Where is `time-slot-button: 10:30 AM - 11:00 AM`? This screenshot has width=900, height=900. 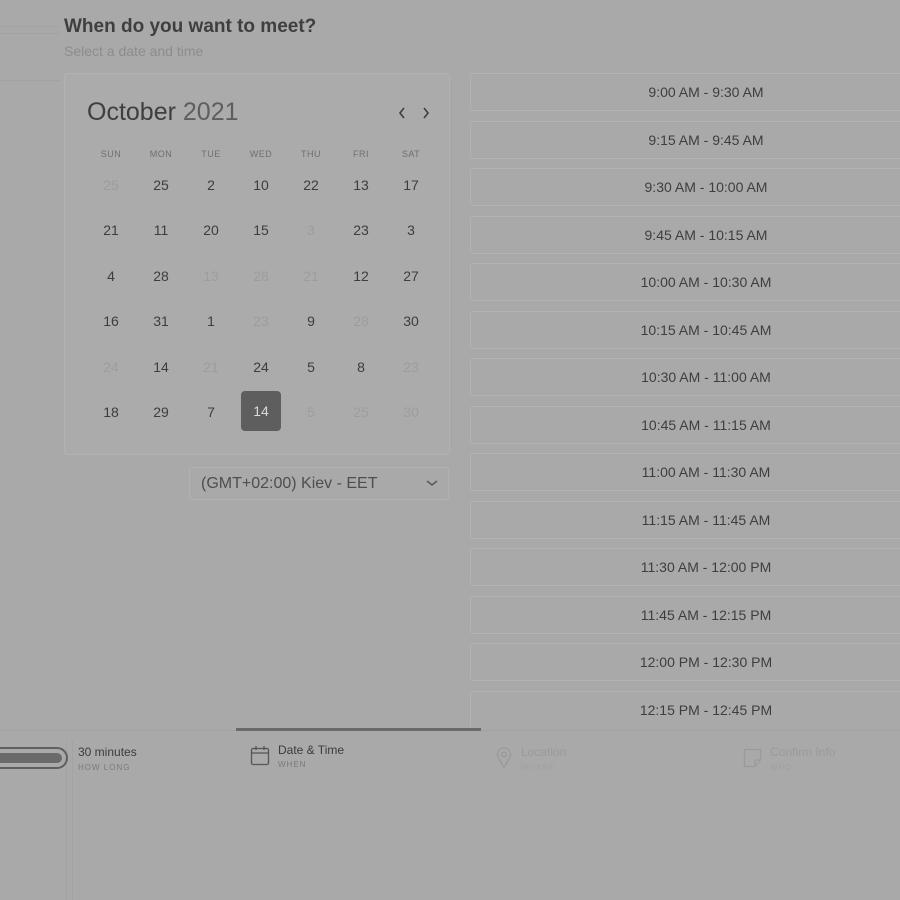
time-slot-button: 10:30 AM - 11:00 AM is located at coordinates (685, 377).